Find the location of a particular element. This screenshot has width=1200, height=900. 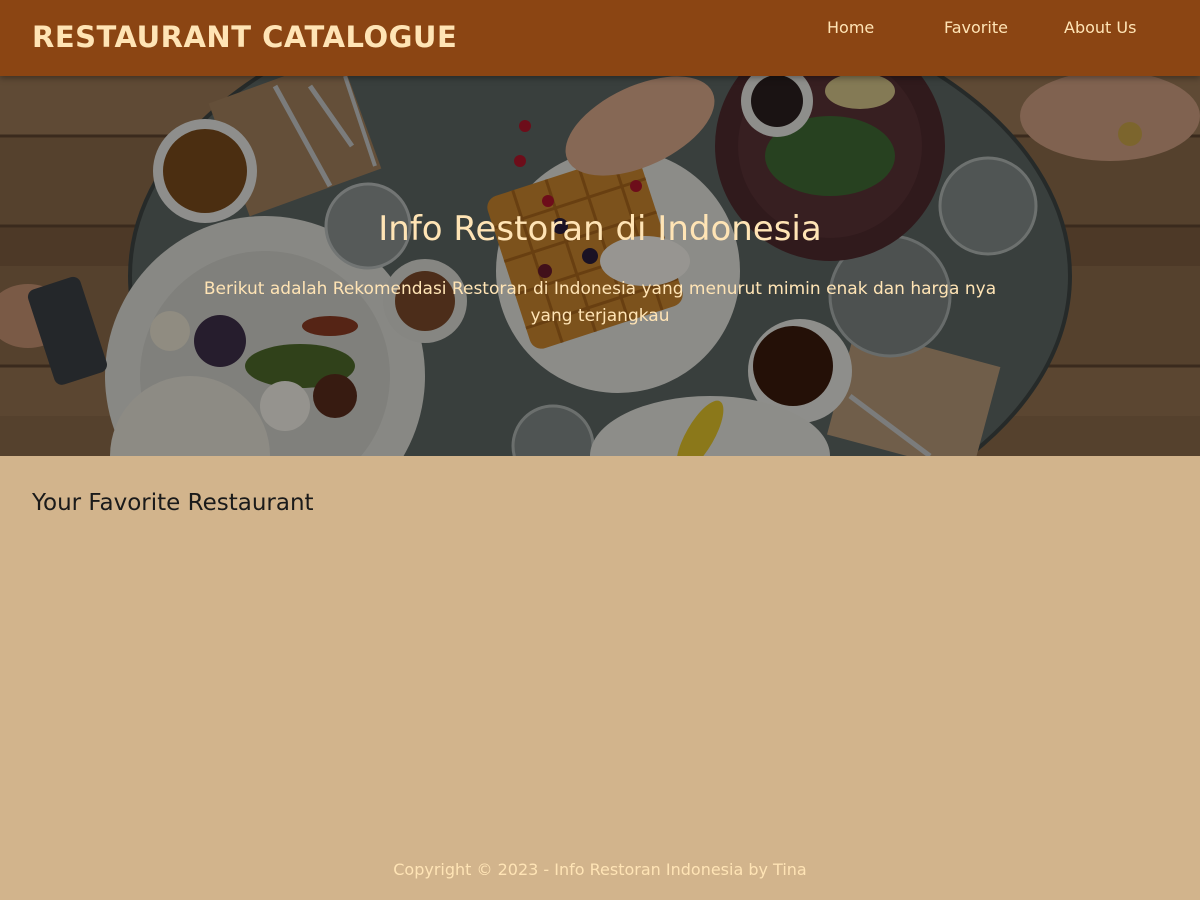

hero-title: Info Restoran di Indonesia is located at coordinates (600, 229).